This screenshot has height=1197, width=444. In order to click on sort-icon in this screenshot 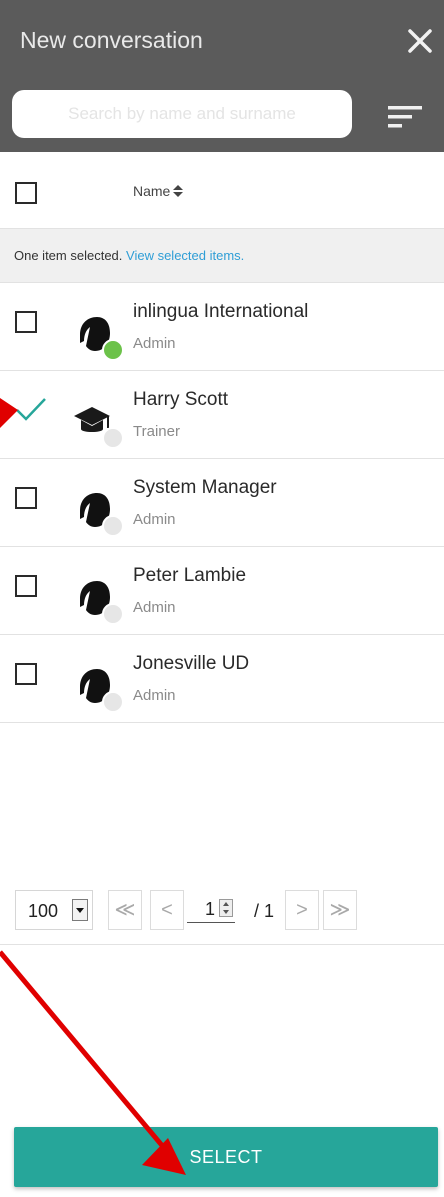, I will do `click(405, 117)`.